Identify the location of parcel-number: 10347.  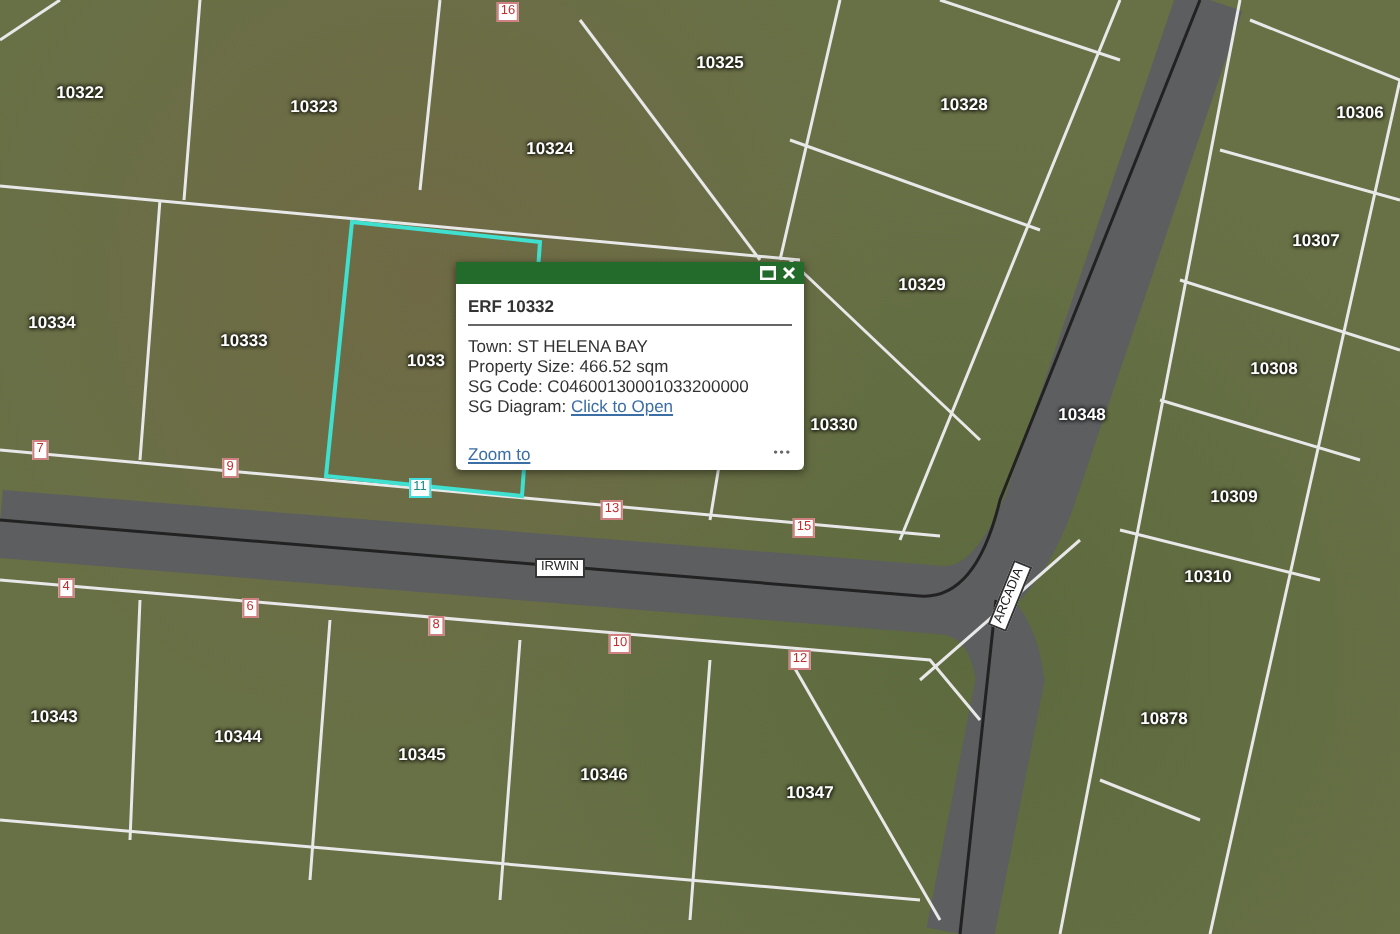
(810, 792).